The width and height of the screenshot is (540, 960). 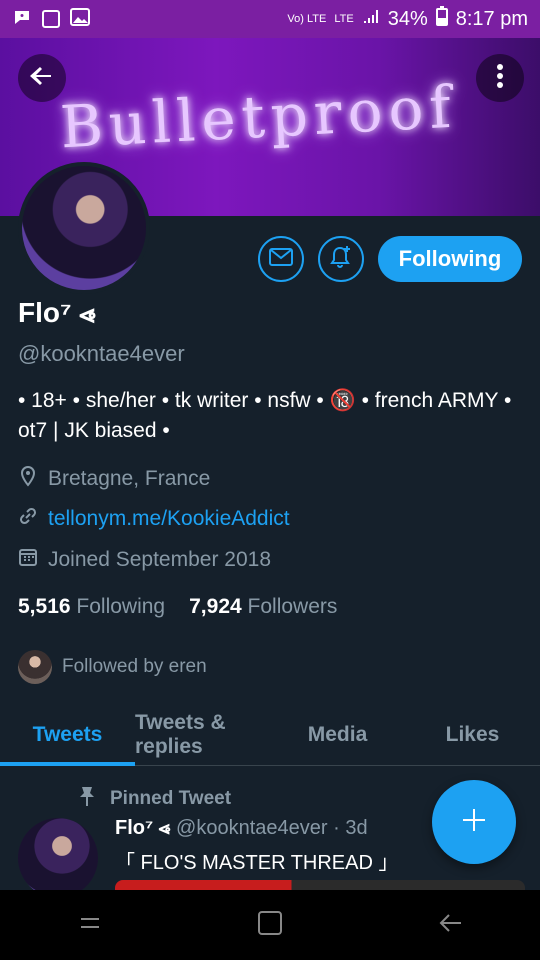 I want to click on back-arrow-icon, so click(x=42, y=78).